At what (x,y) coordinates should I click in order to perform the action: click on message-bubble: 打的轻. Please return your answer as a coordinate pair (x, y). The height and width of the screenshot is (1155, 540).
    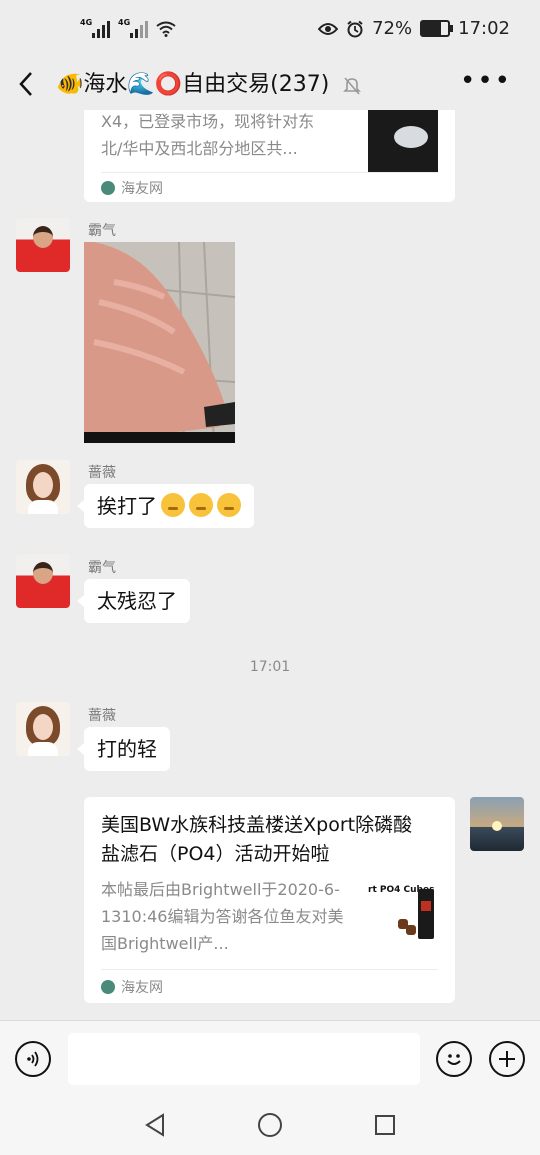
    Looking at the image, I should click on (123, 749).